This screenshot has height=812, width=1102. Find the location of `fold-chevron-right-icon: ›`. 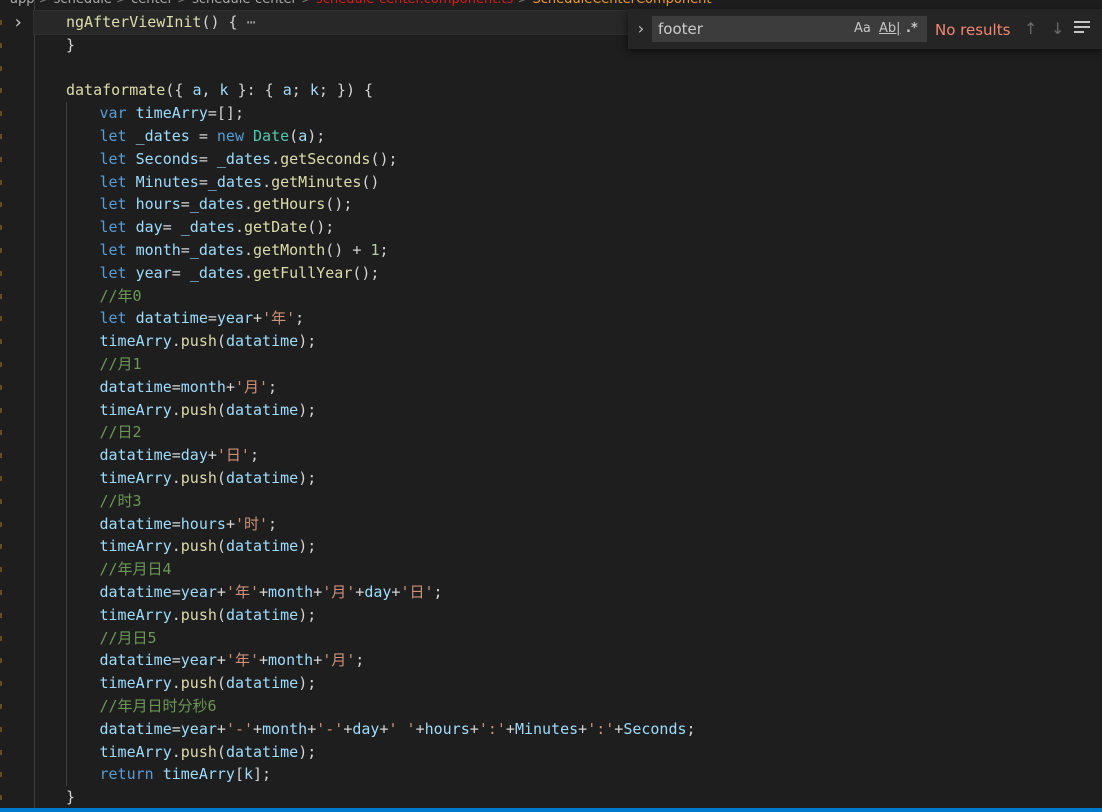

fold-chevron-right-icon: › is located at coordinates (18, 23).